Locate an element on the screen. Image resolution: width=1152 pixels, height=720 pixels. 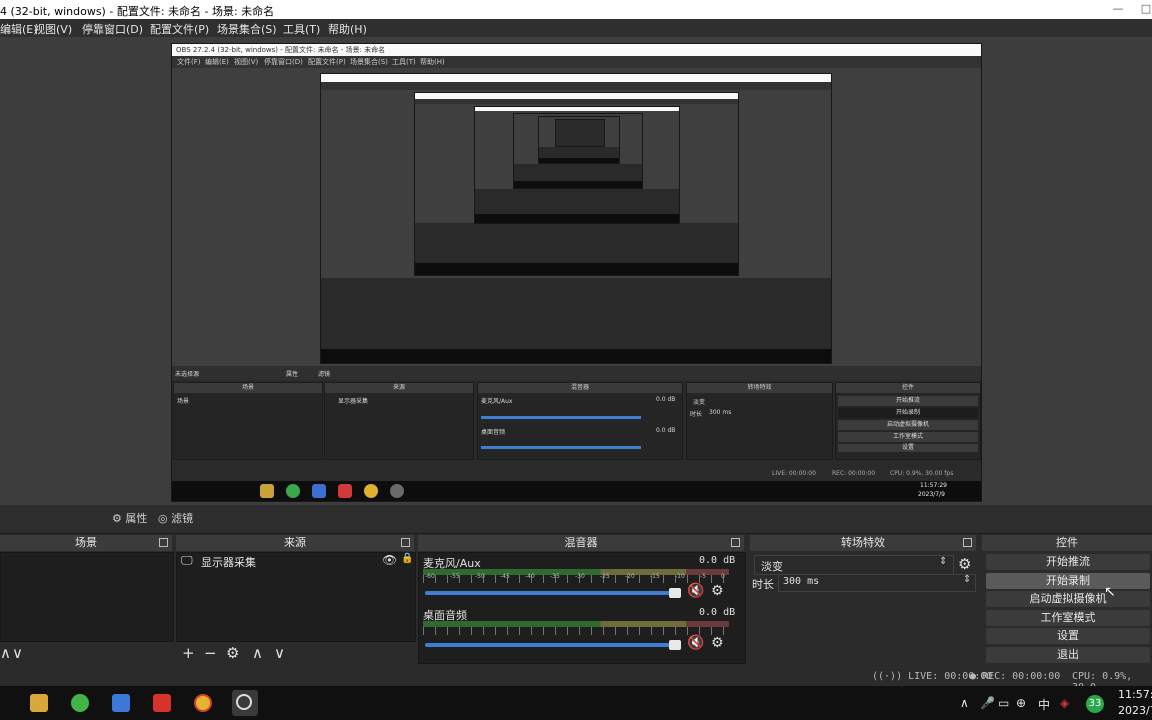
mic-volume-knob is located at coordinates (675, 593).